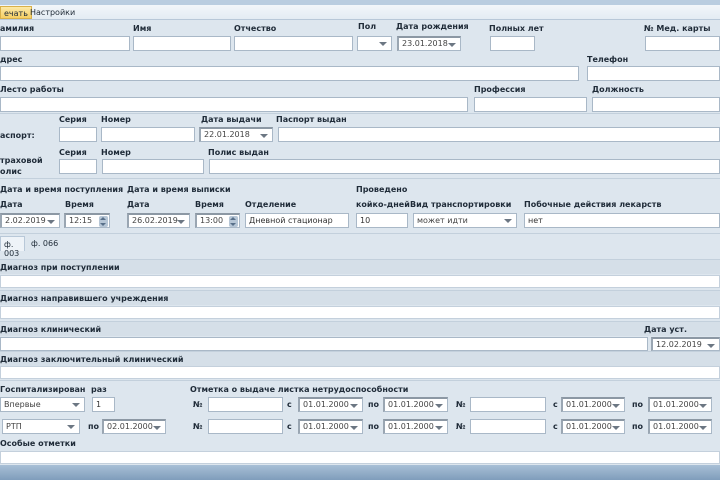  I want to click on sick-leave-2-2-from-label: с, so click(555, 426).